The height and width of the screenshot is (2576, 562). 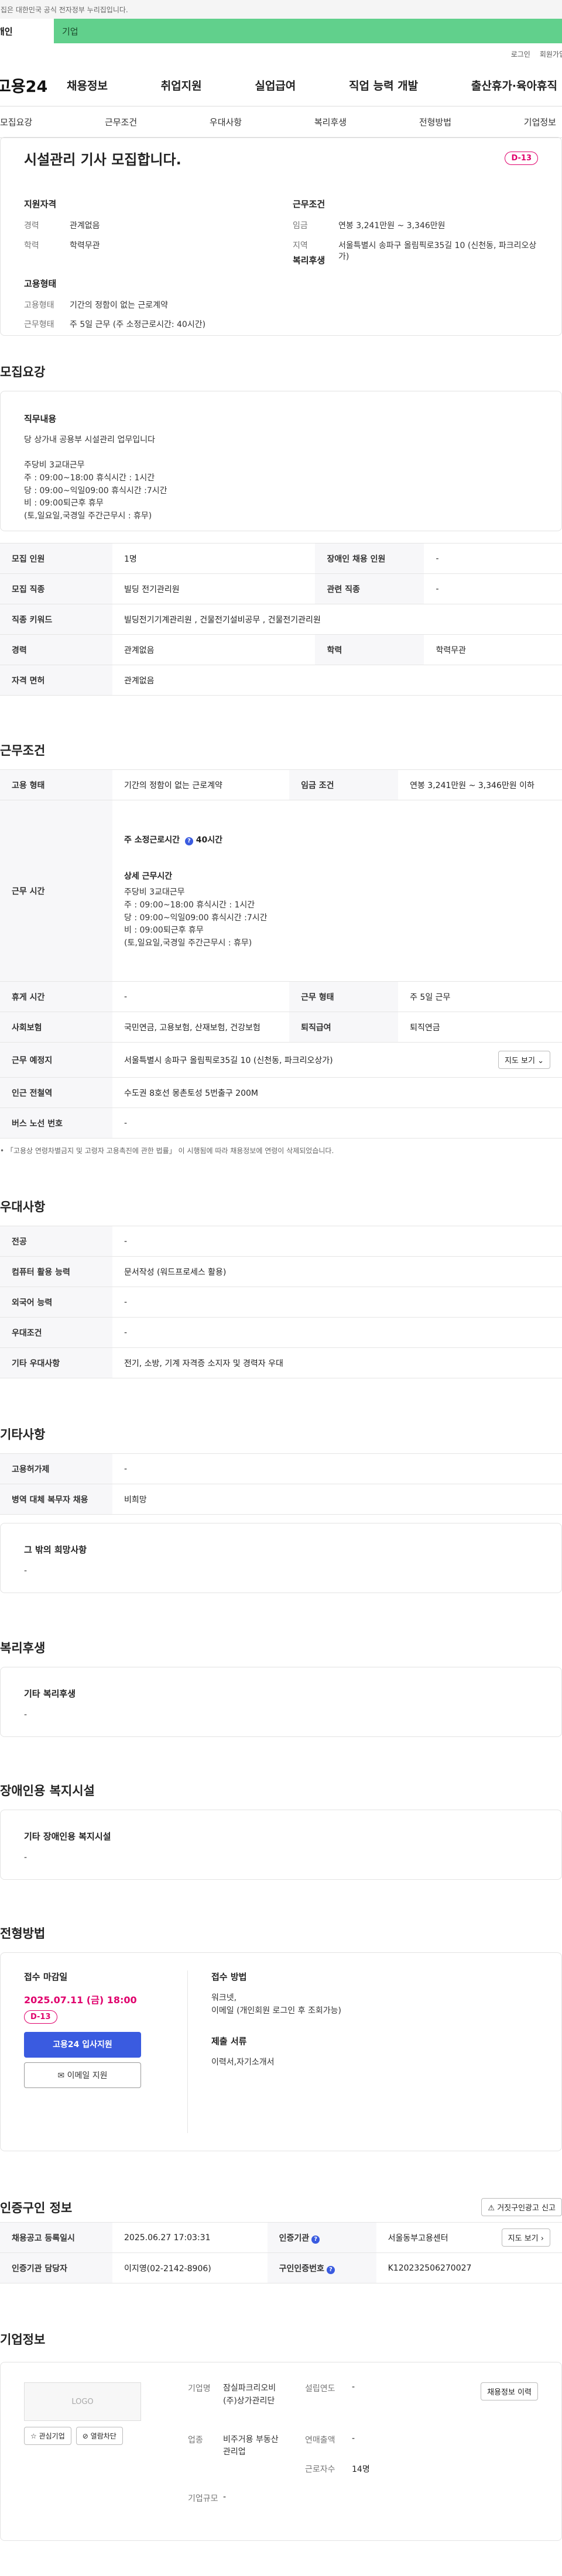 What do you see at coordinates (524, 1060) in the screenshot?
I see `map-view-button: 지도 보기 ⌄` at bounding box center [524, 1060].